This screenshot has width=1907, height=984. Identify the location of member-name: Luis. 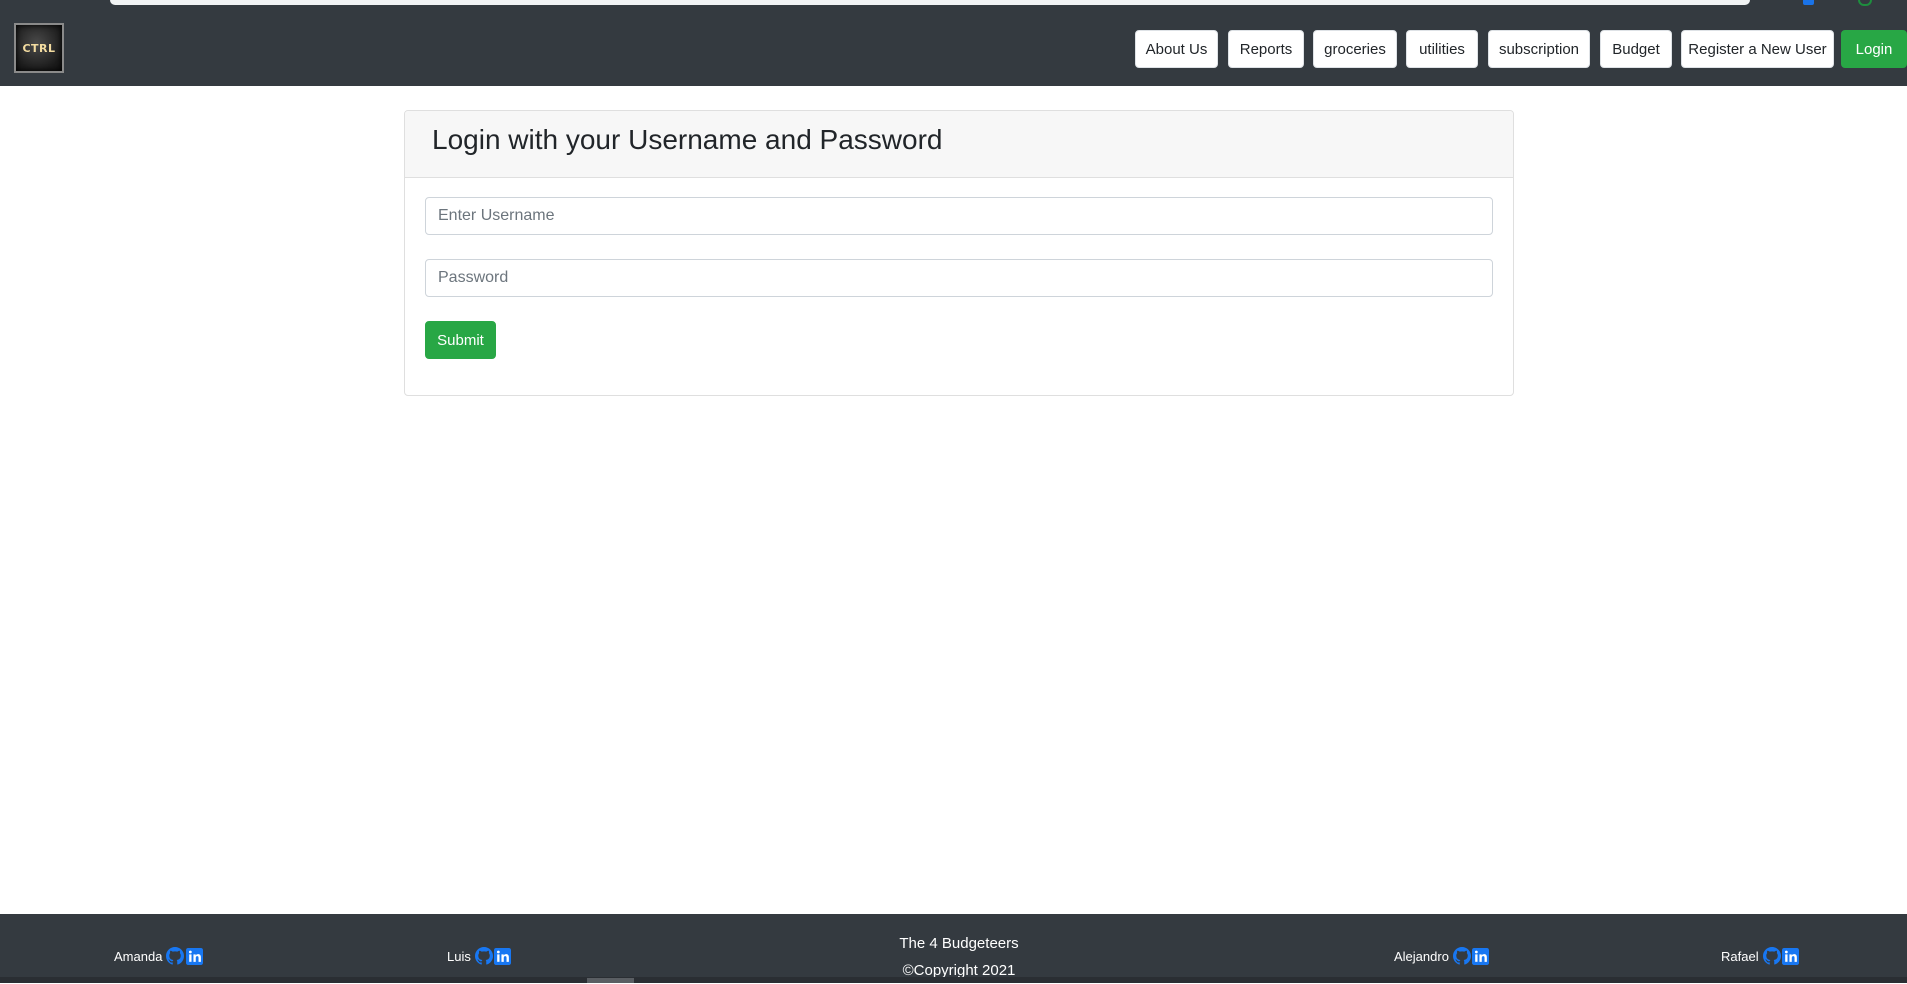
(459, 956).